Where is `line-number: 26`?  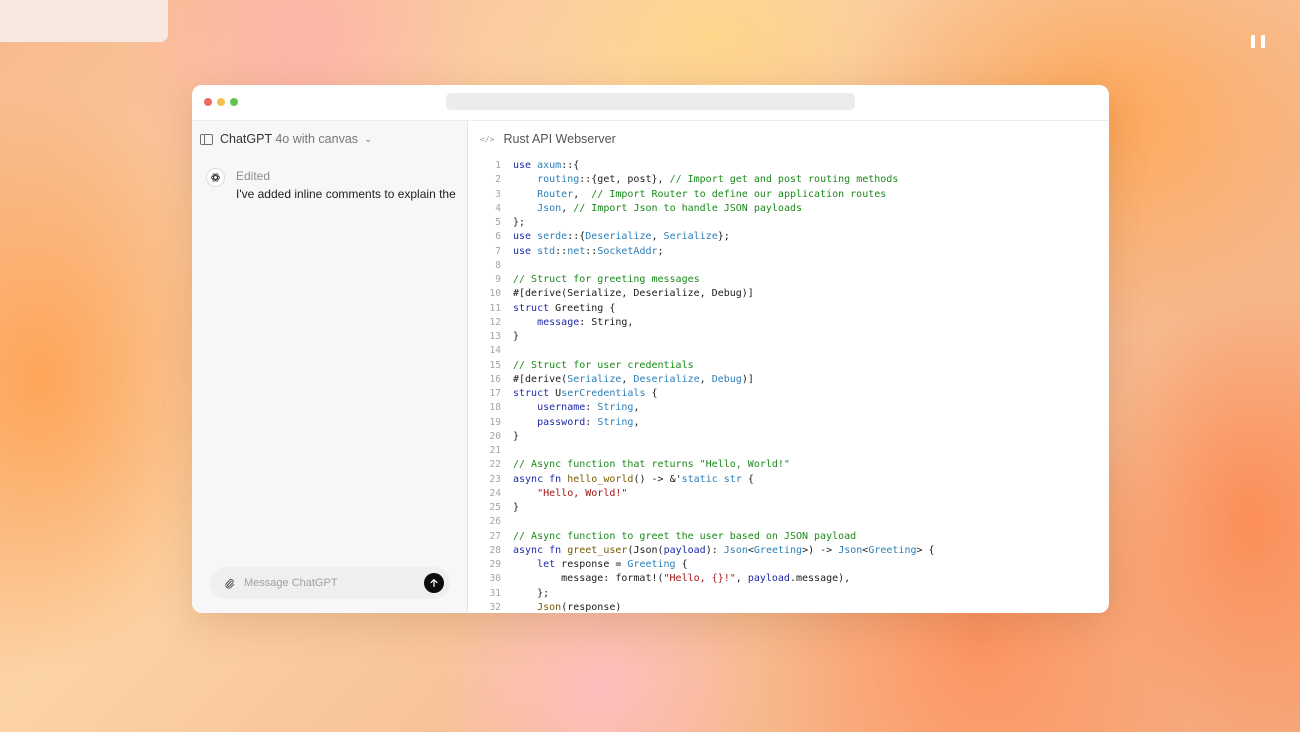 line-number: 26 is located at coordinates (495, 522).